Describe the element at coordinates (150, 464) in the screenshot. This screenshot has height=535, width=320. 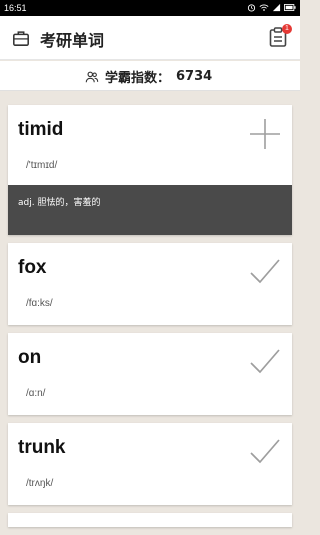
I see `word-card: trunk /trʌŋk/` at that location.